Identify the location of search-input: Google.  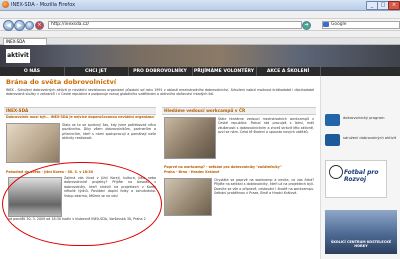
(361, 25).